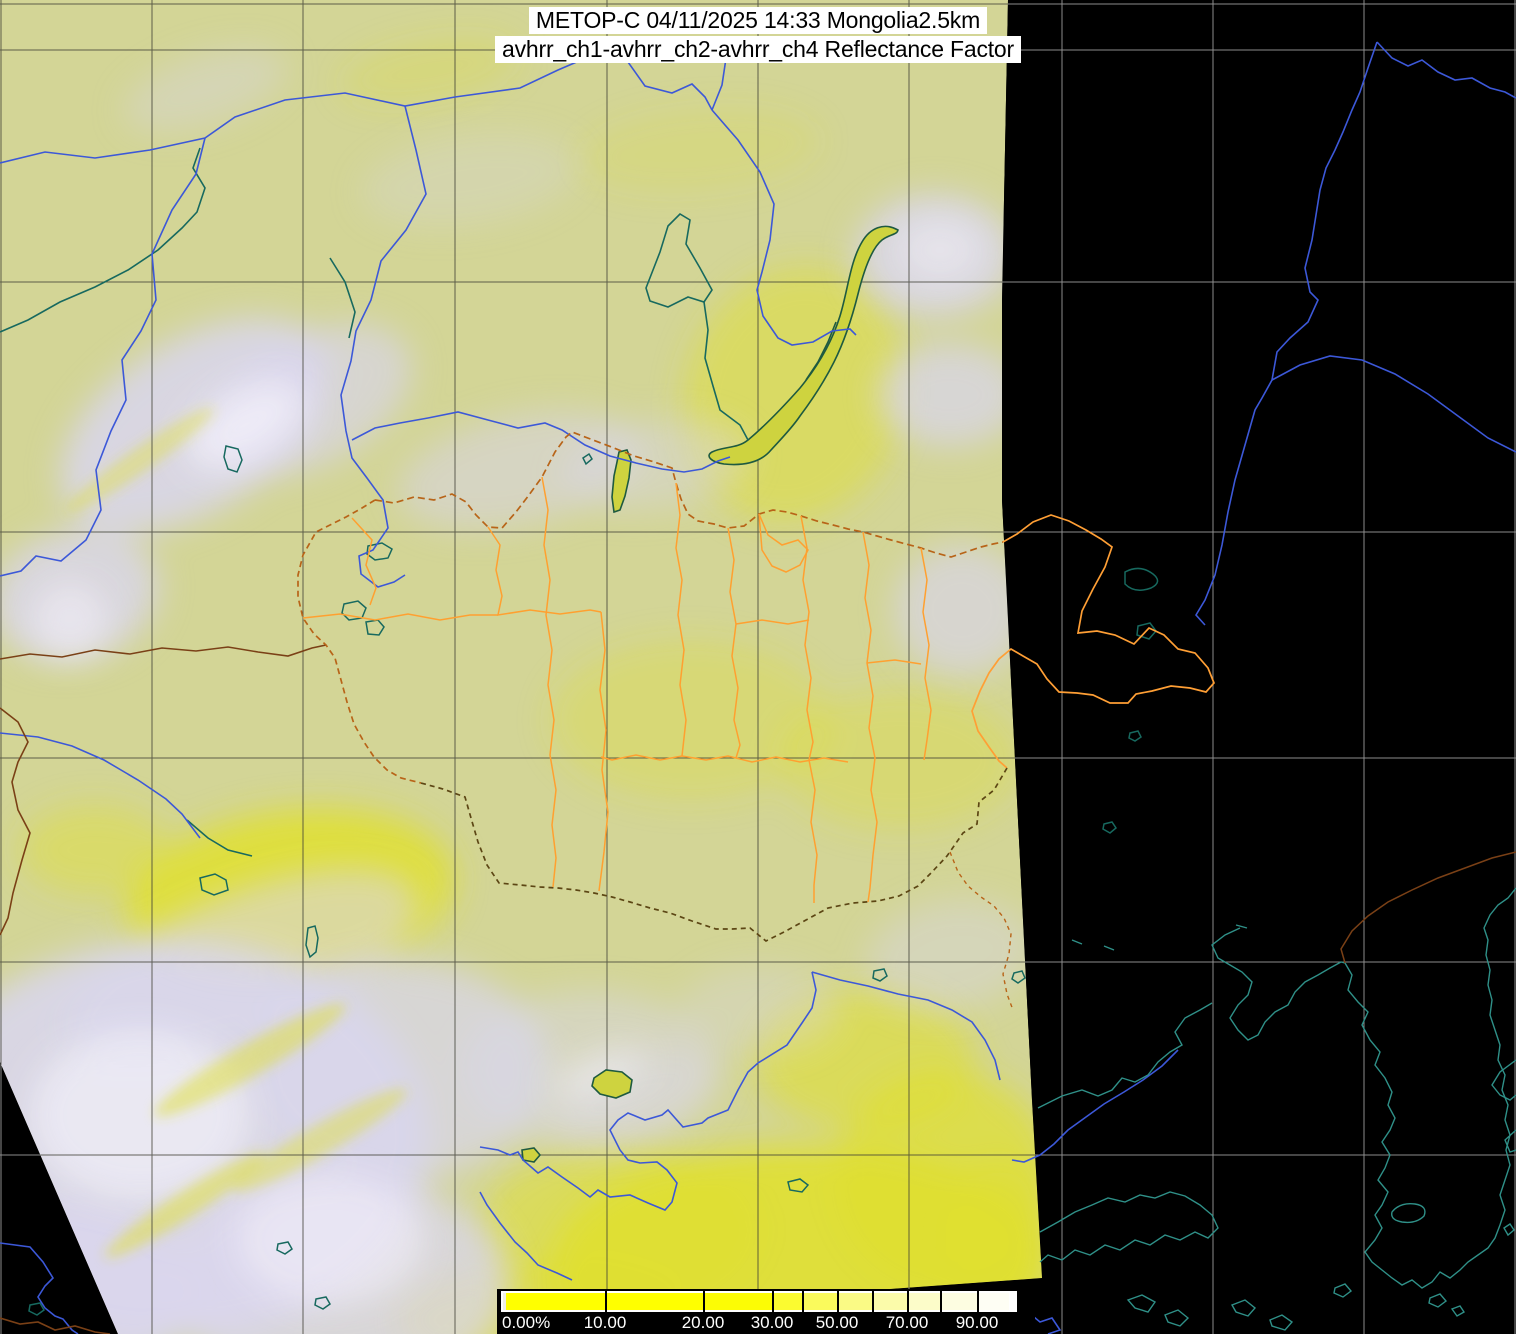  I want to click on colorbar-label-20: 20.00, so click(703, 1322).